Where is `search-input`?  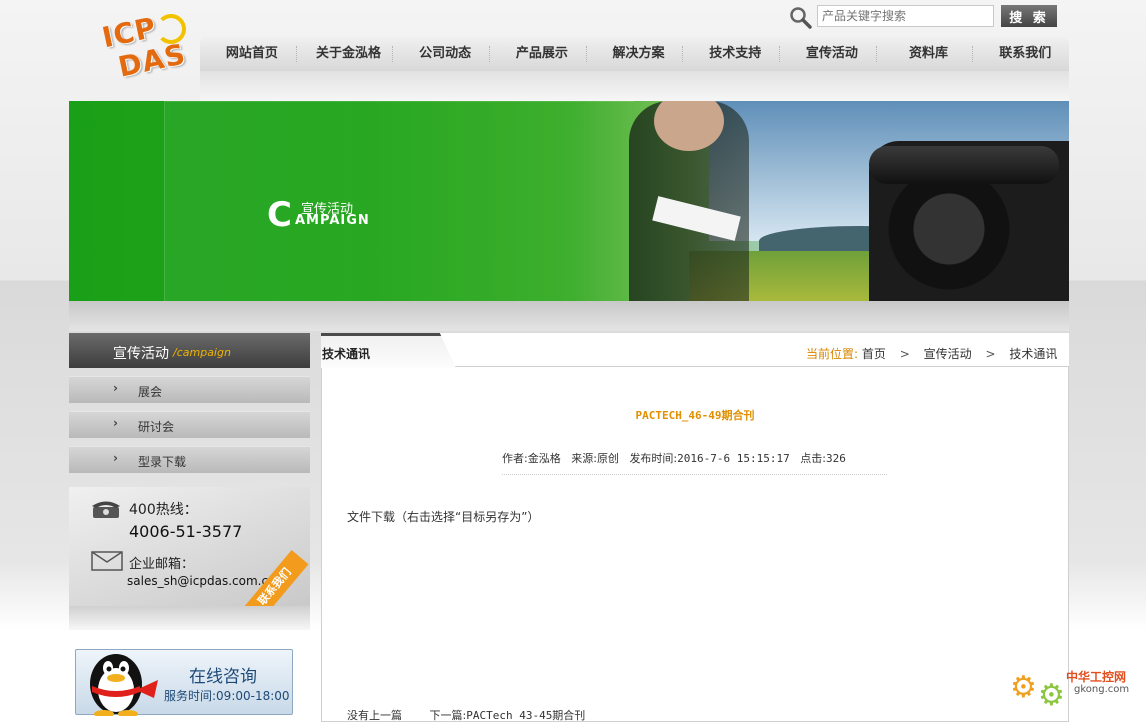
search-input is located at coordinates (905, 16).